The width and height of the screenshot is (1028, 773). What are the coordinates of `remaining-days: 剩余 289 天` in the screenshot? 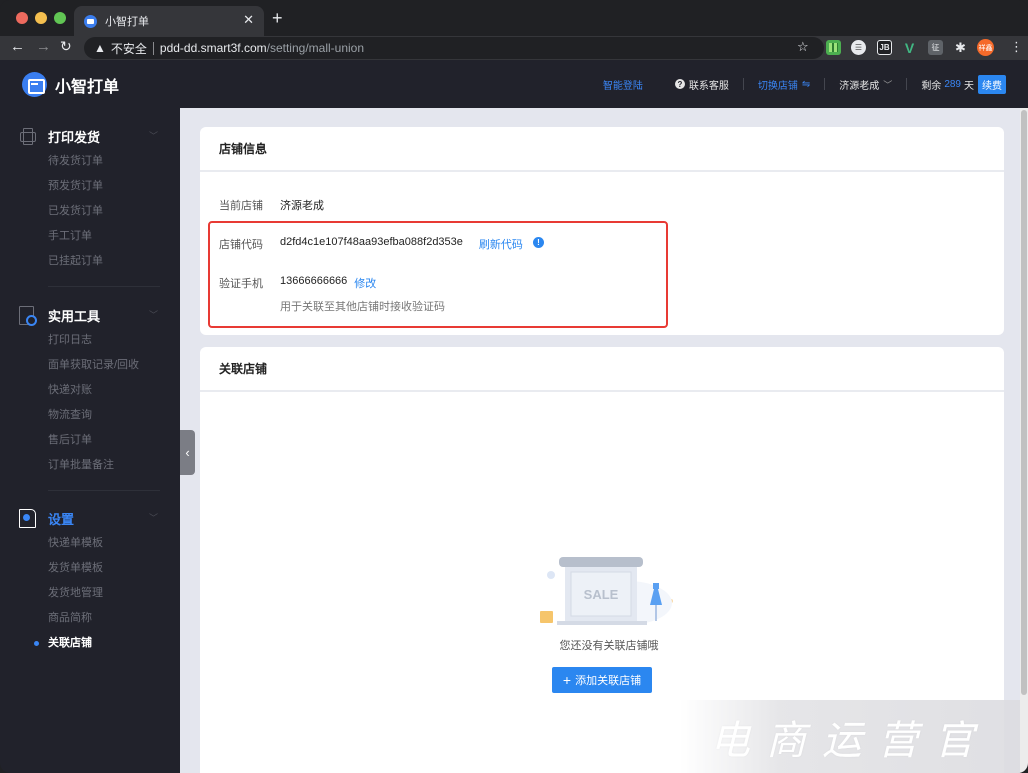 It's located at (947, 84).